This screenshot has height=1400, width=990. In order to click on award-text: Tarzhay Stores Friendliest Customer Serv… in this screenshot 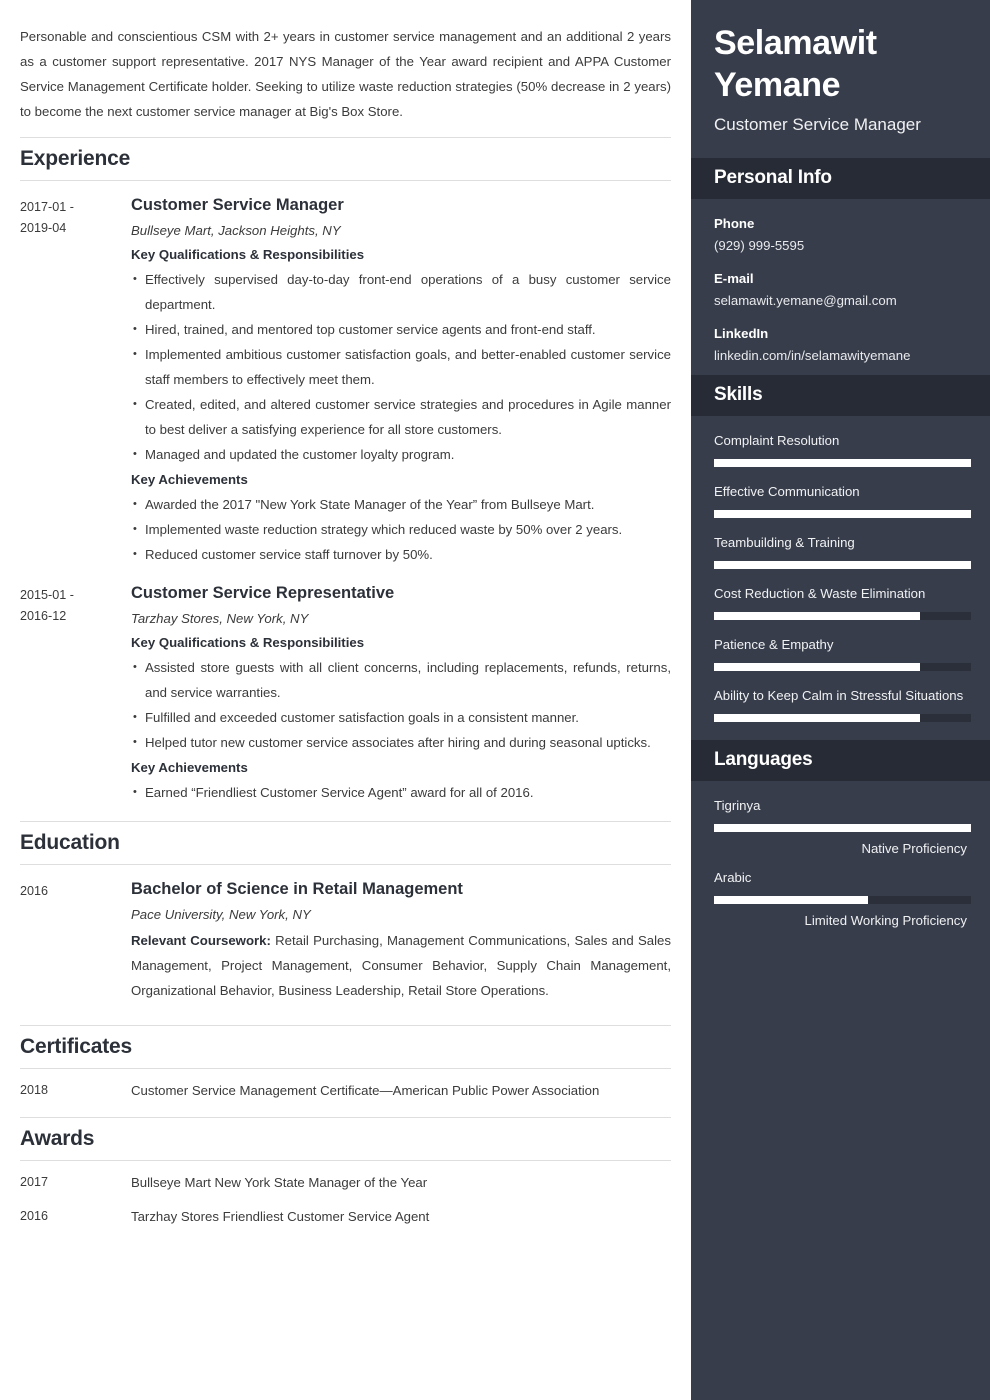, I will do `click(280, 1216)`.